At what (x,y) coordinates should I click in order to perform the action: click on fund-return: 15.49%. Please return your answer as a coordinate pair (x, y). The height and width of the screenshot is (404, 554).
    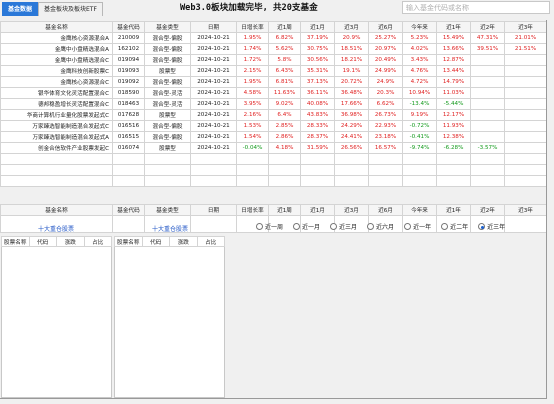
    Looking at the image, I should click on (453, 38).